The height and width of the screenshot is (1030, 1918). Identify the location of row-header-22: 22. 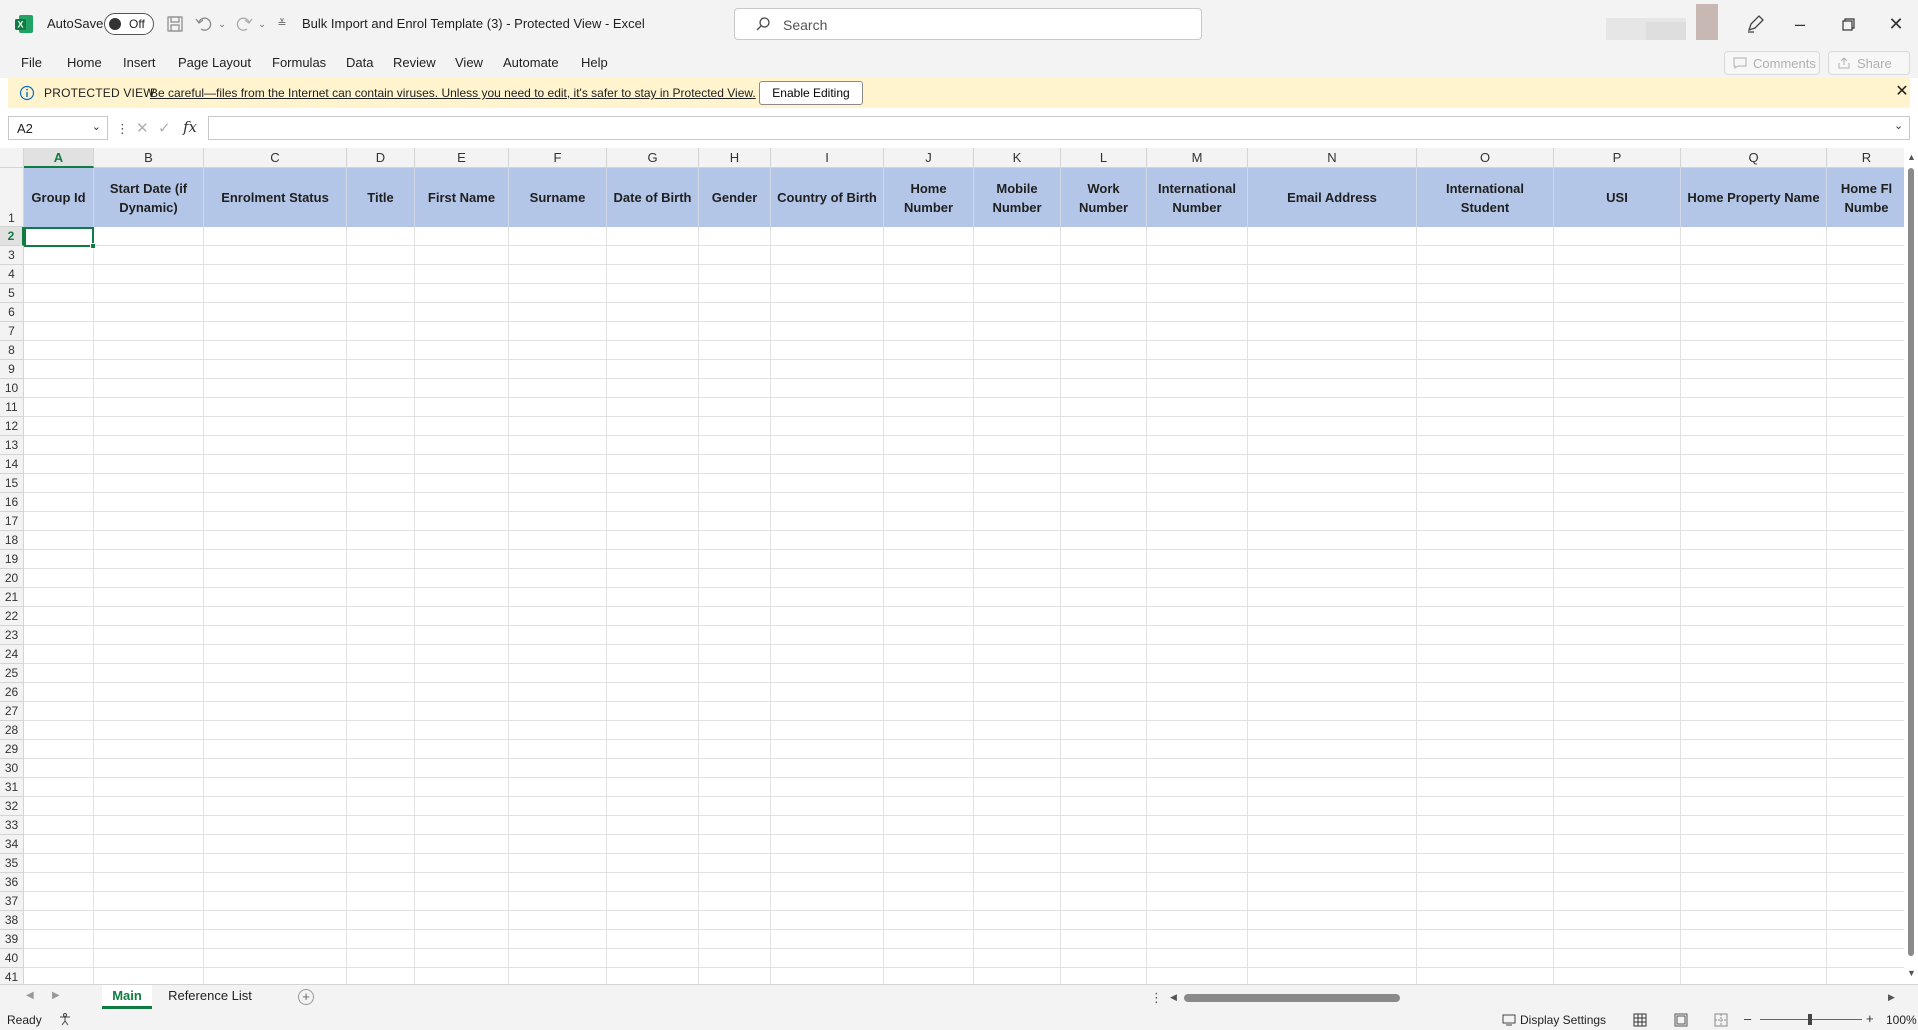
(12, 616).